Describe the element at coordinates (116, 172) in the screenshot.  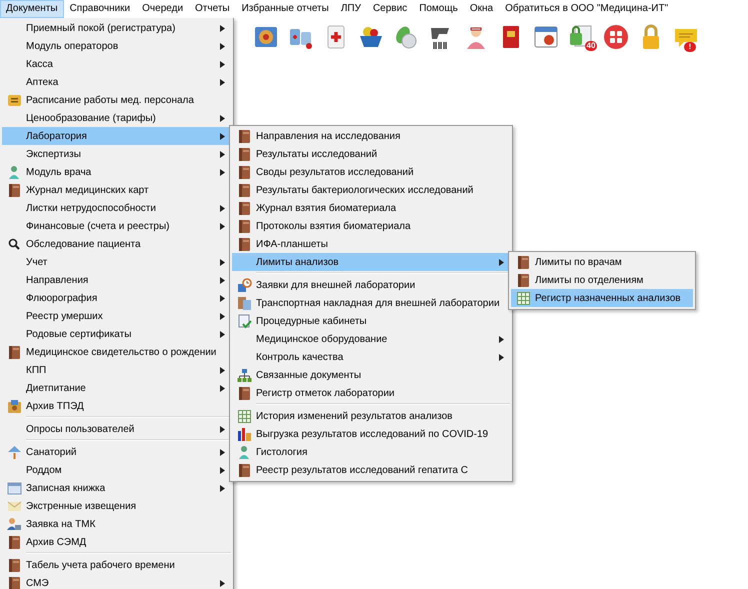
I see `menu-item: Модуль врача` at that location.